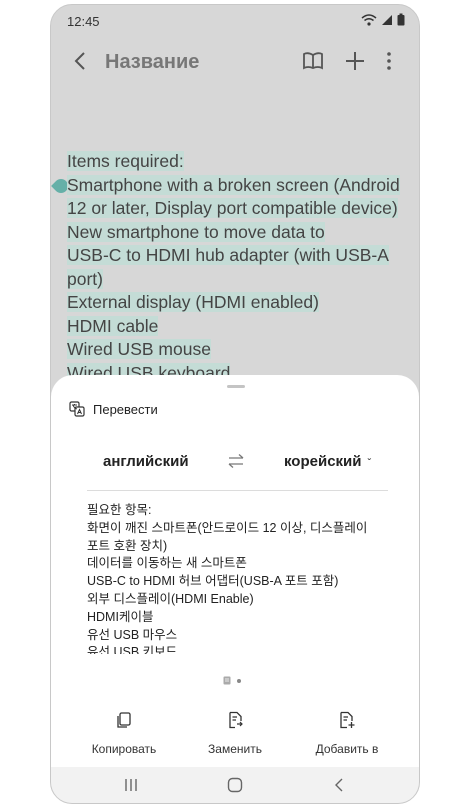  I want to click on status-time: 12:45, so click(83, 21).